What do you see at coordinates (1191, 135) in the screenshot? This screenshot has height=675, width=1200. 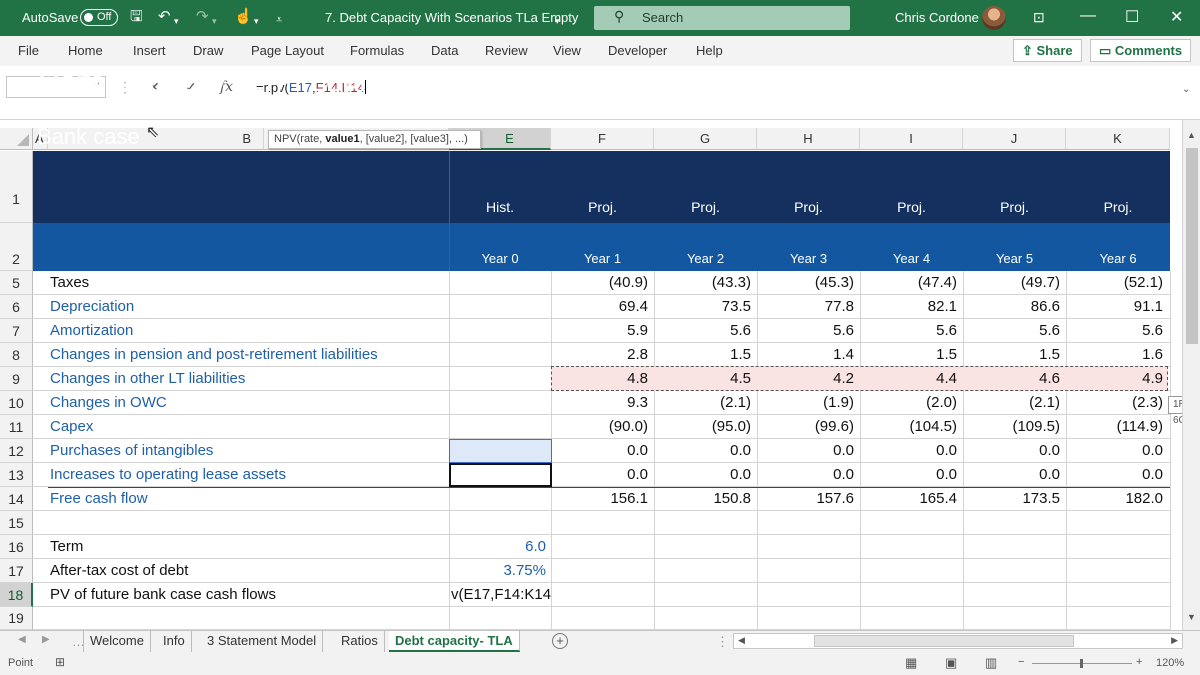 I see `scroll-up-icon: ▲` at bounding box center [1191, 135].